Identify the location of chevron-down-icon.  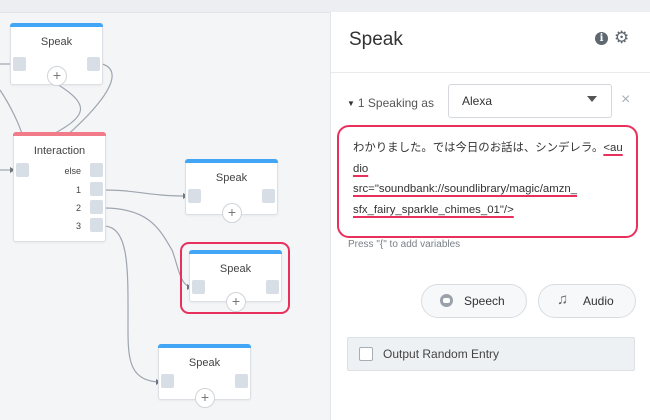
(592, 99).